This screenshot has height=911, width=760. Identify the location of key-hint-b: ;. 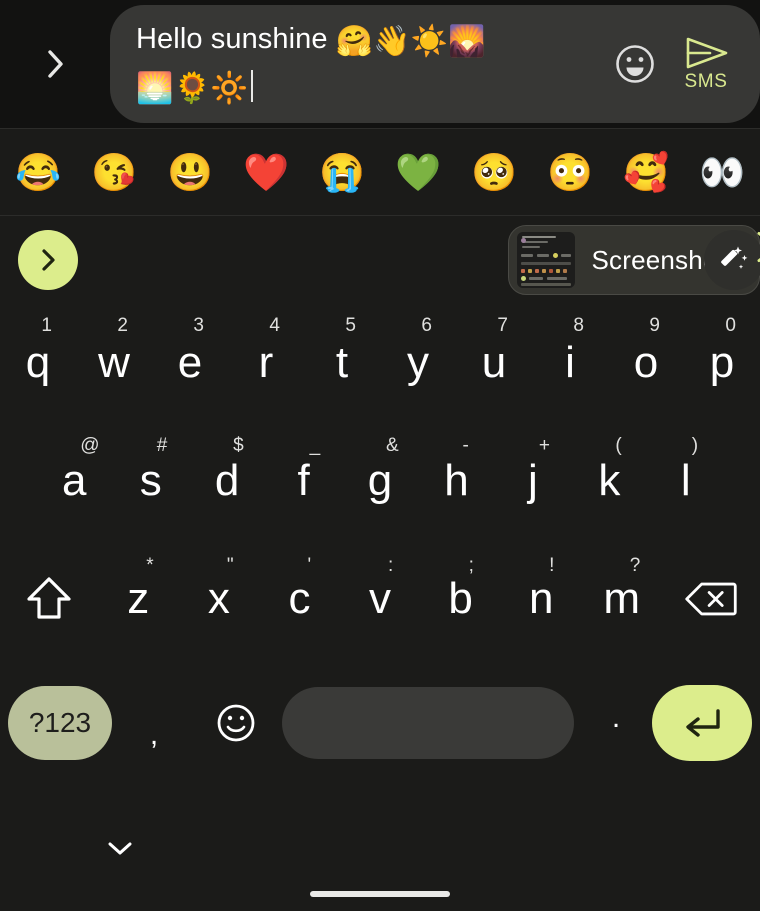
(471, 565).